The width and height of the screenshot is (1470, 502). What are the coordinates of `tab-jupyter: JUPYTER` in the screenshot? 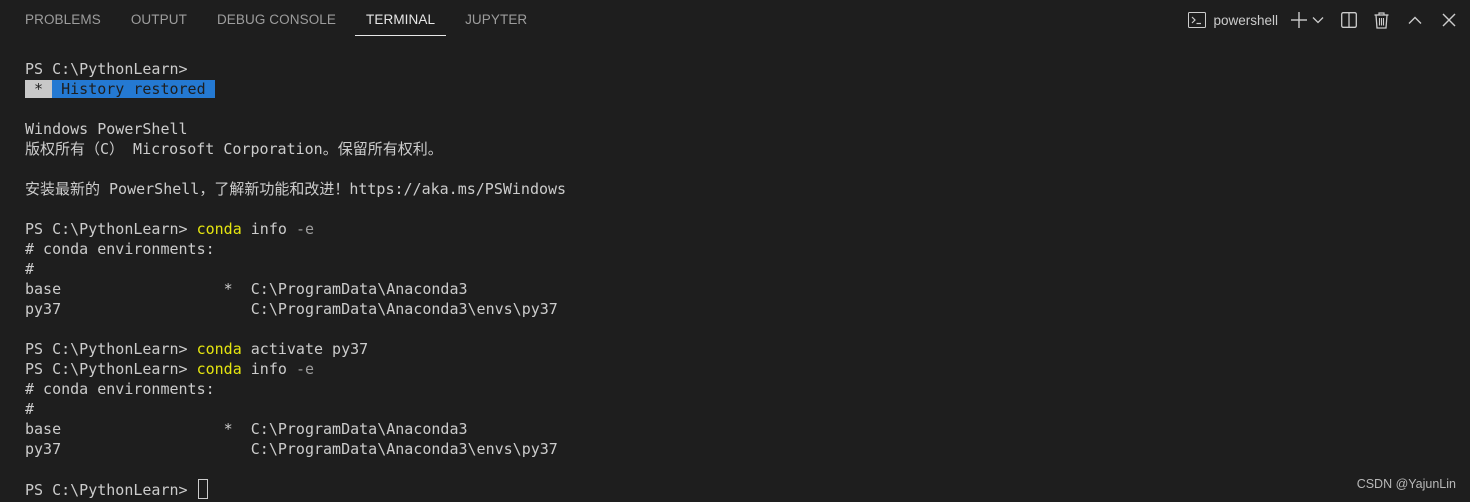 It's located at (496, 20).